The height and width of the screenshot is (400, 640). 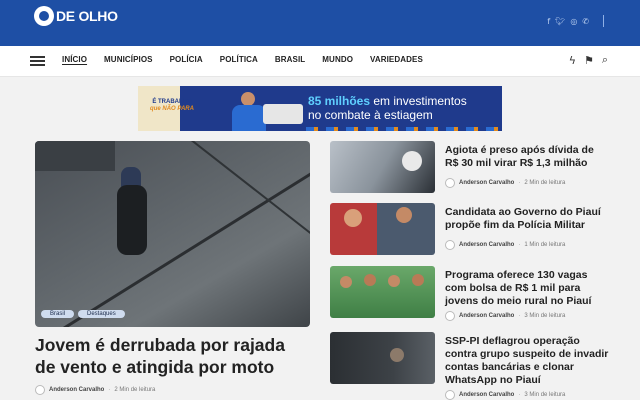 What do you see at coordinates (337, 59) in the screenshot?
I see `nav-item-mundo: MUNDO` at bounding box center [337, 59].